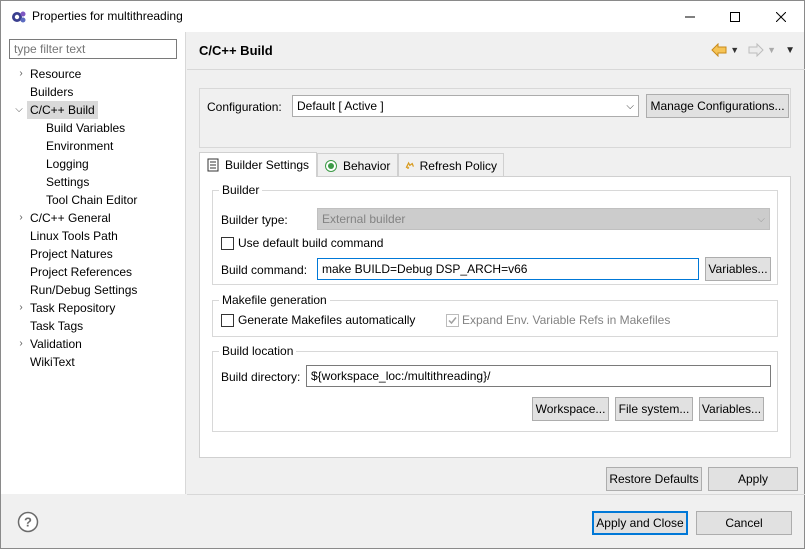 The width and height of the screenshot is (805, 549). Describe the element at coordinates (73, 308) in the screenshot. I see `tree-item-label: Task Repository` at that location.